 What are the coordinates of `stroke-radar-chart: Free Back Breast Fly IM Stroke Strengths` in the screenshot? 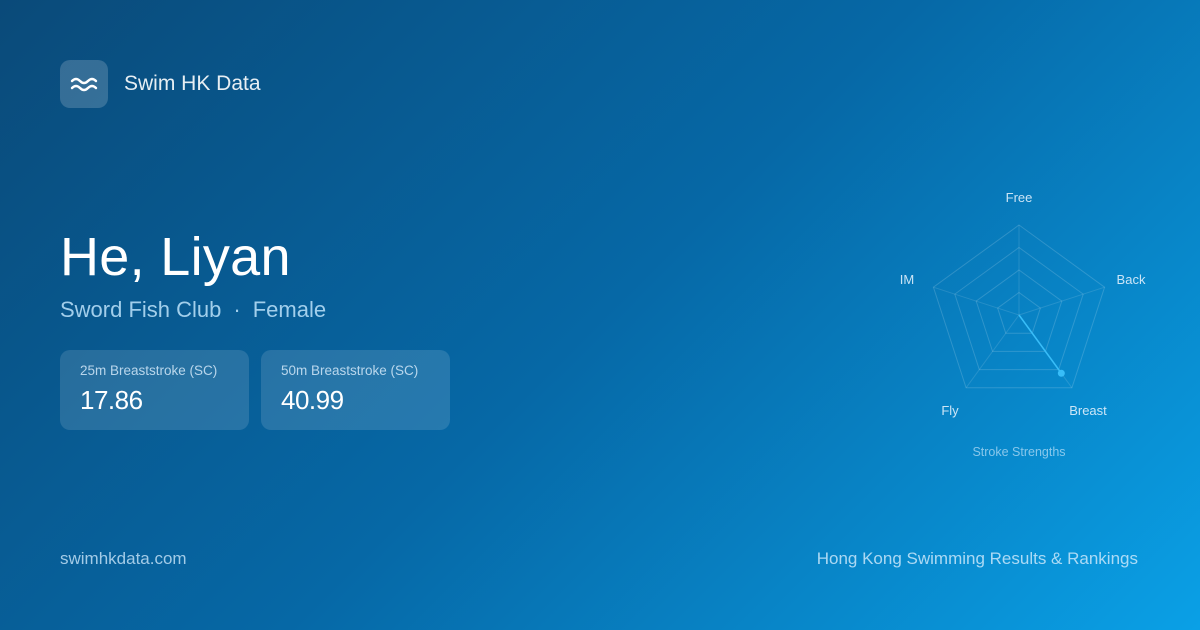 It's located at (1020, 325).